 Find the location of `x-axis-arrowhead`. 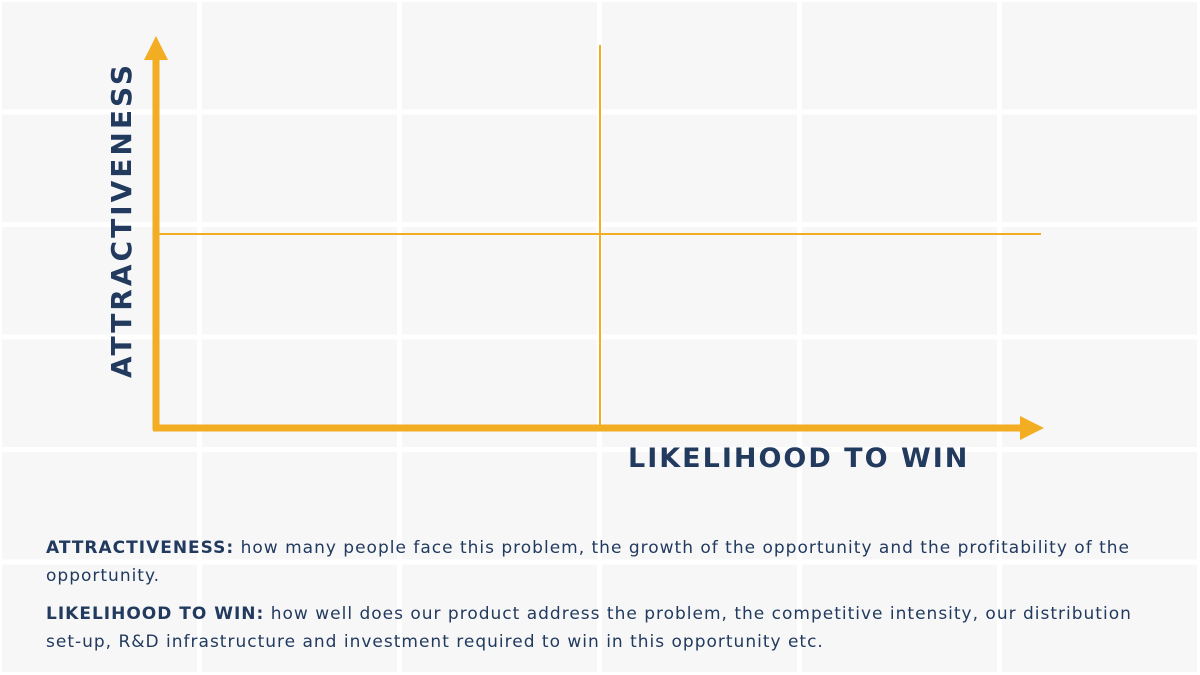

x-axis-arrowhead is located at coordinates (1032, 428).